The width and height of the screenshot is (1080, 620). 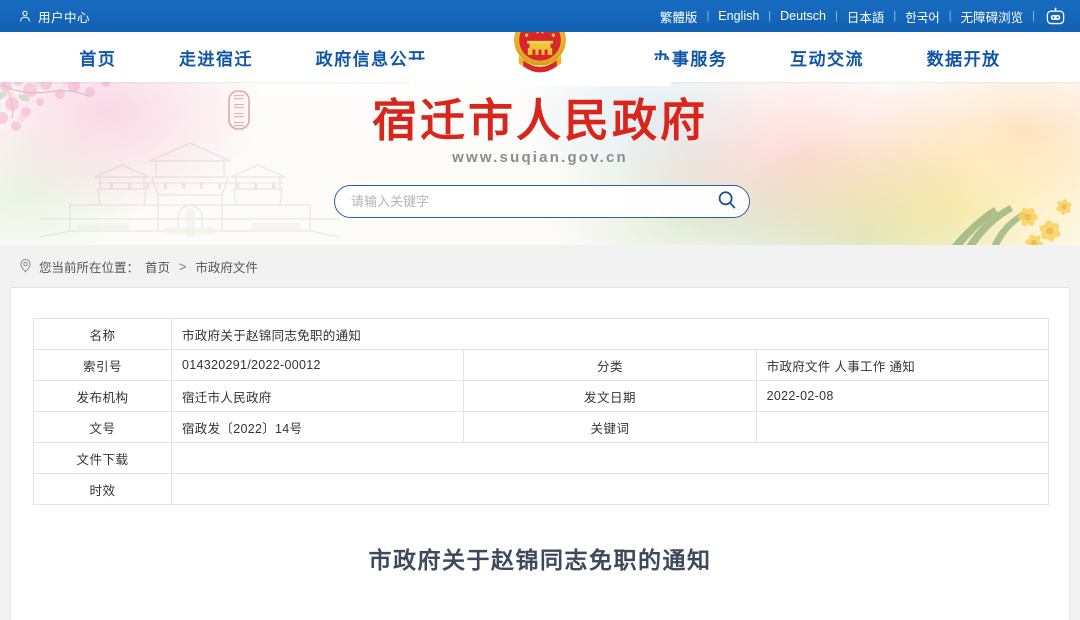 I want to click on meta-label-name: 名称, so click(x=102, y=334).